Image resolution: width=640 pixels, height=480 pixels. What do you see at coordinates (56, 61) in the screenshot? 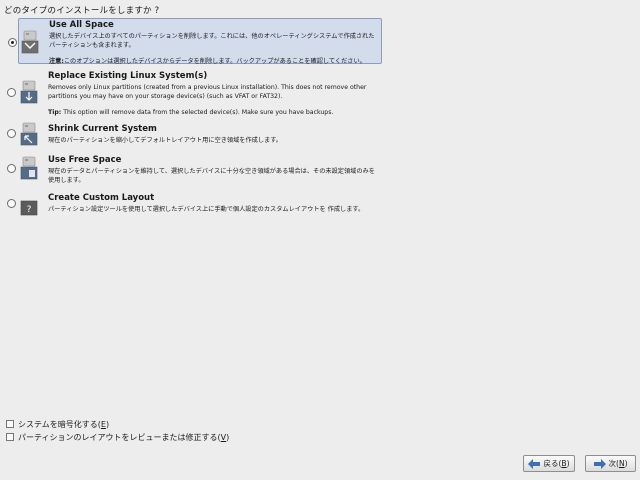
I see `note-label: 注意:` at bounding box center [56, 61].